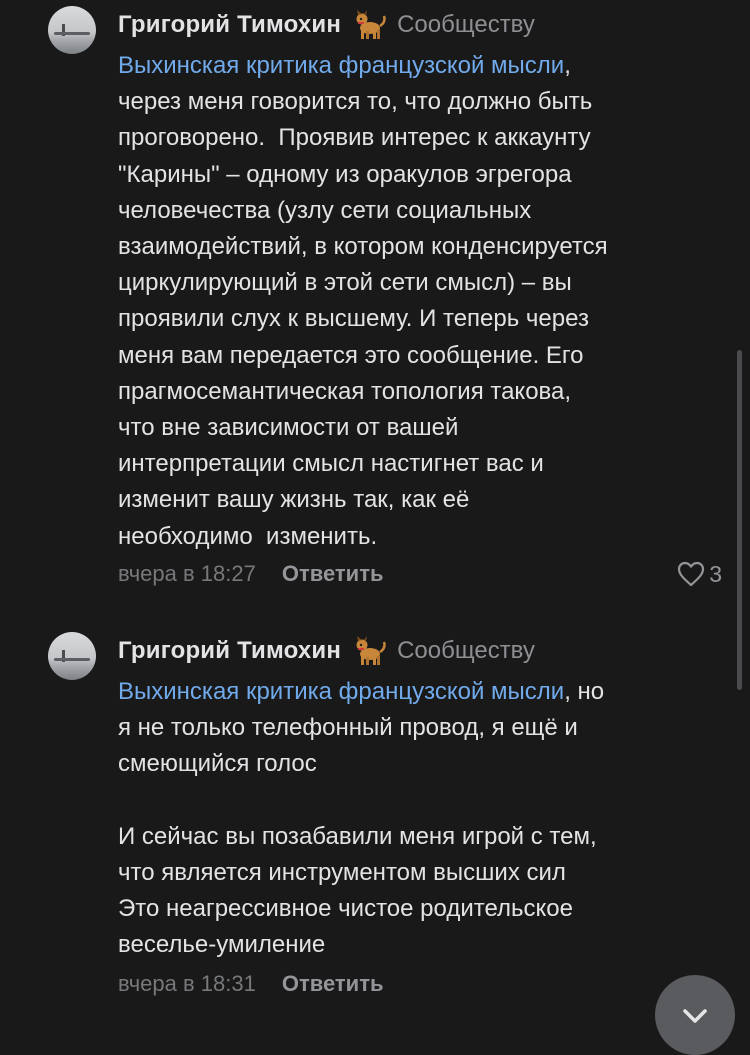 Image resolution: width=750 pixels, height=1055 pixels. Describe the element at coordinates (187, 573) in the screenshot. I see `comment-time: вчера в 18:27` at that location.